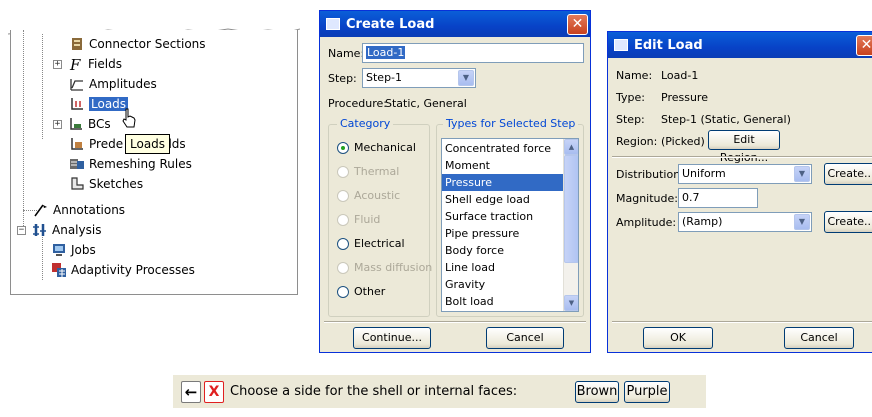 The image size is (872, 417). What do you see at coordinates (147, 44) in the screenshot?
I see `tree-item-label: Connector Sections` at bounding box center [147, 44].